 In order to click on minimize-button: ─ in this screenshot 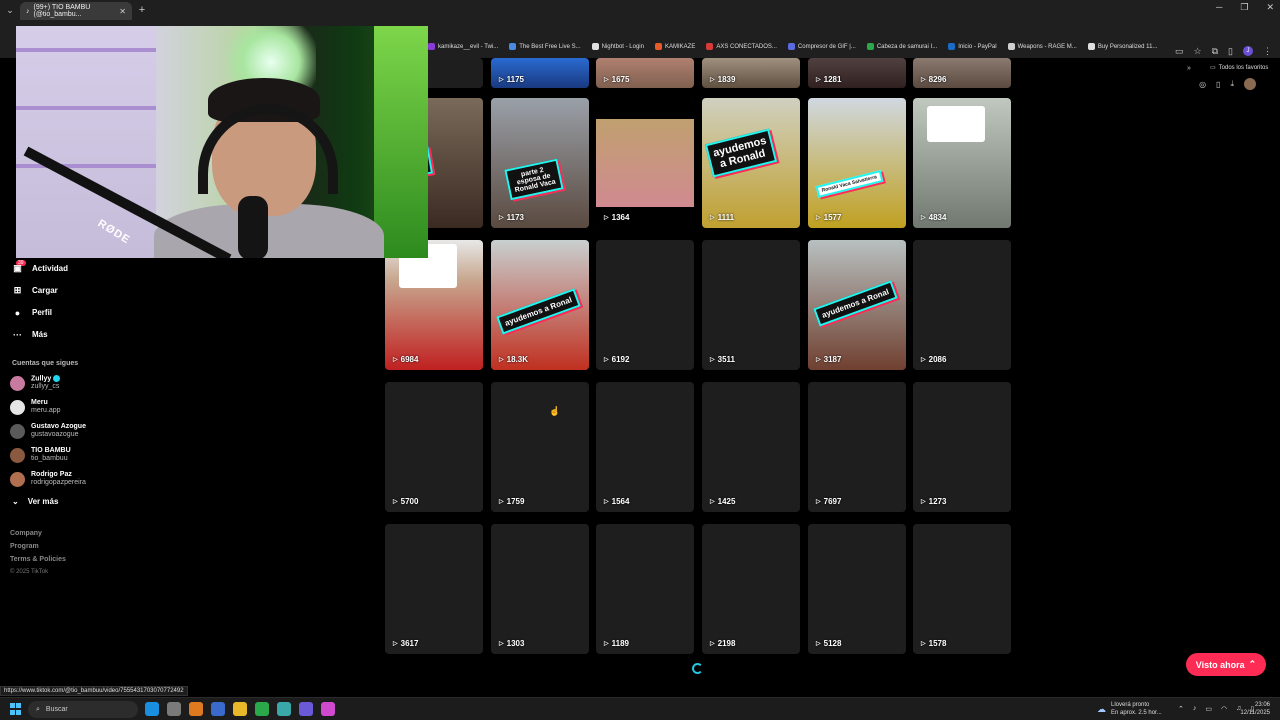, I will do `click(1219, 7)`.